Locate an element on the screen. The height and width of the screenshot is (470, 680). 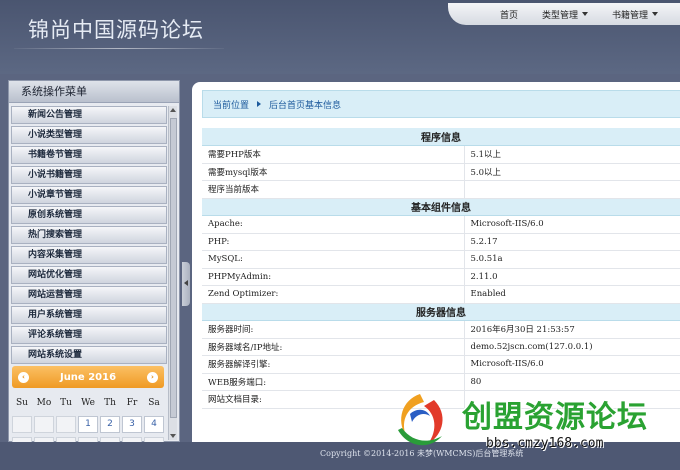
calendar-header: ‹ June 2016 › is located at coordinates (88, 377).